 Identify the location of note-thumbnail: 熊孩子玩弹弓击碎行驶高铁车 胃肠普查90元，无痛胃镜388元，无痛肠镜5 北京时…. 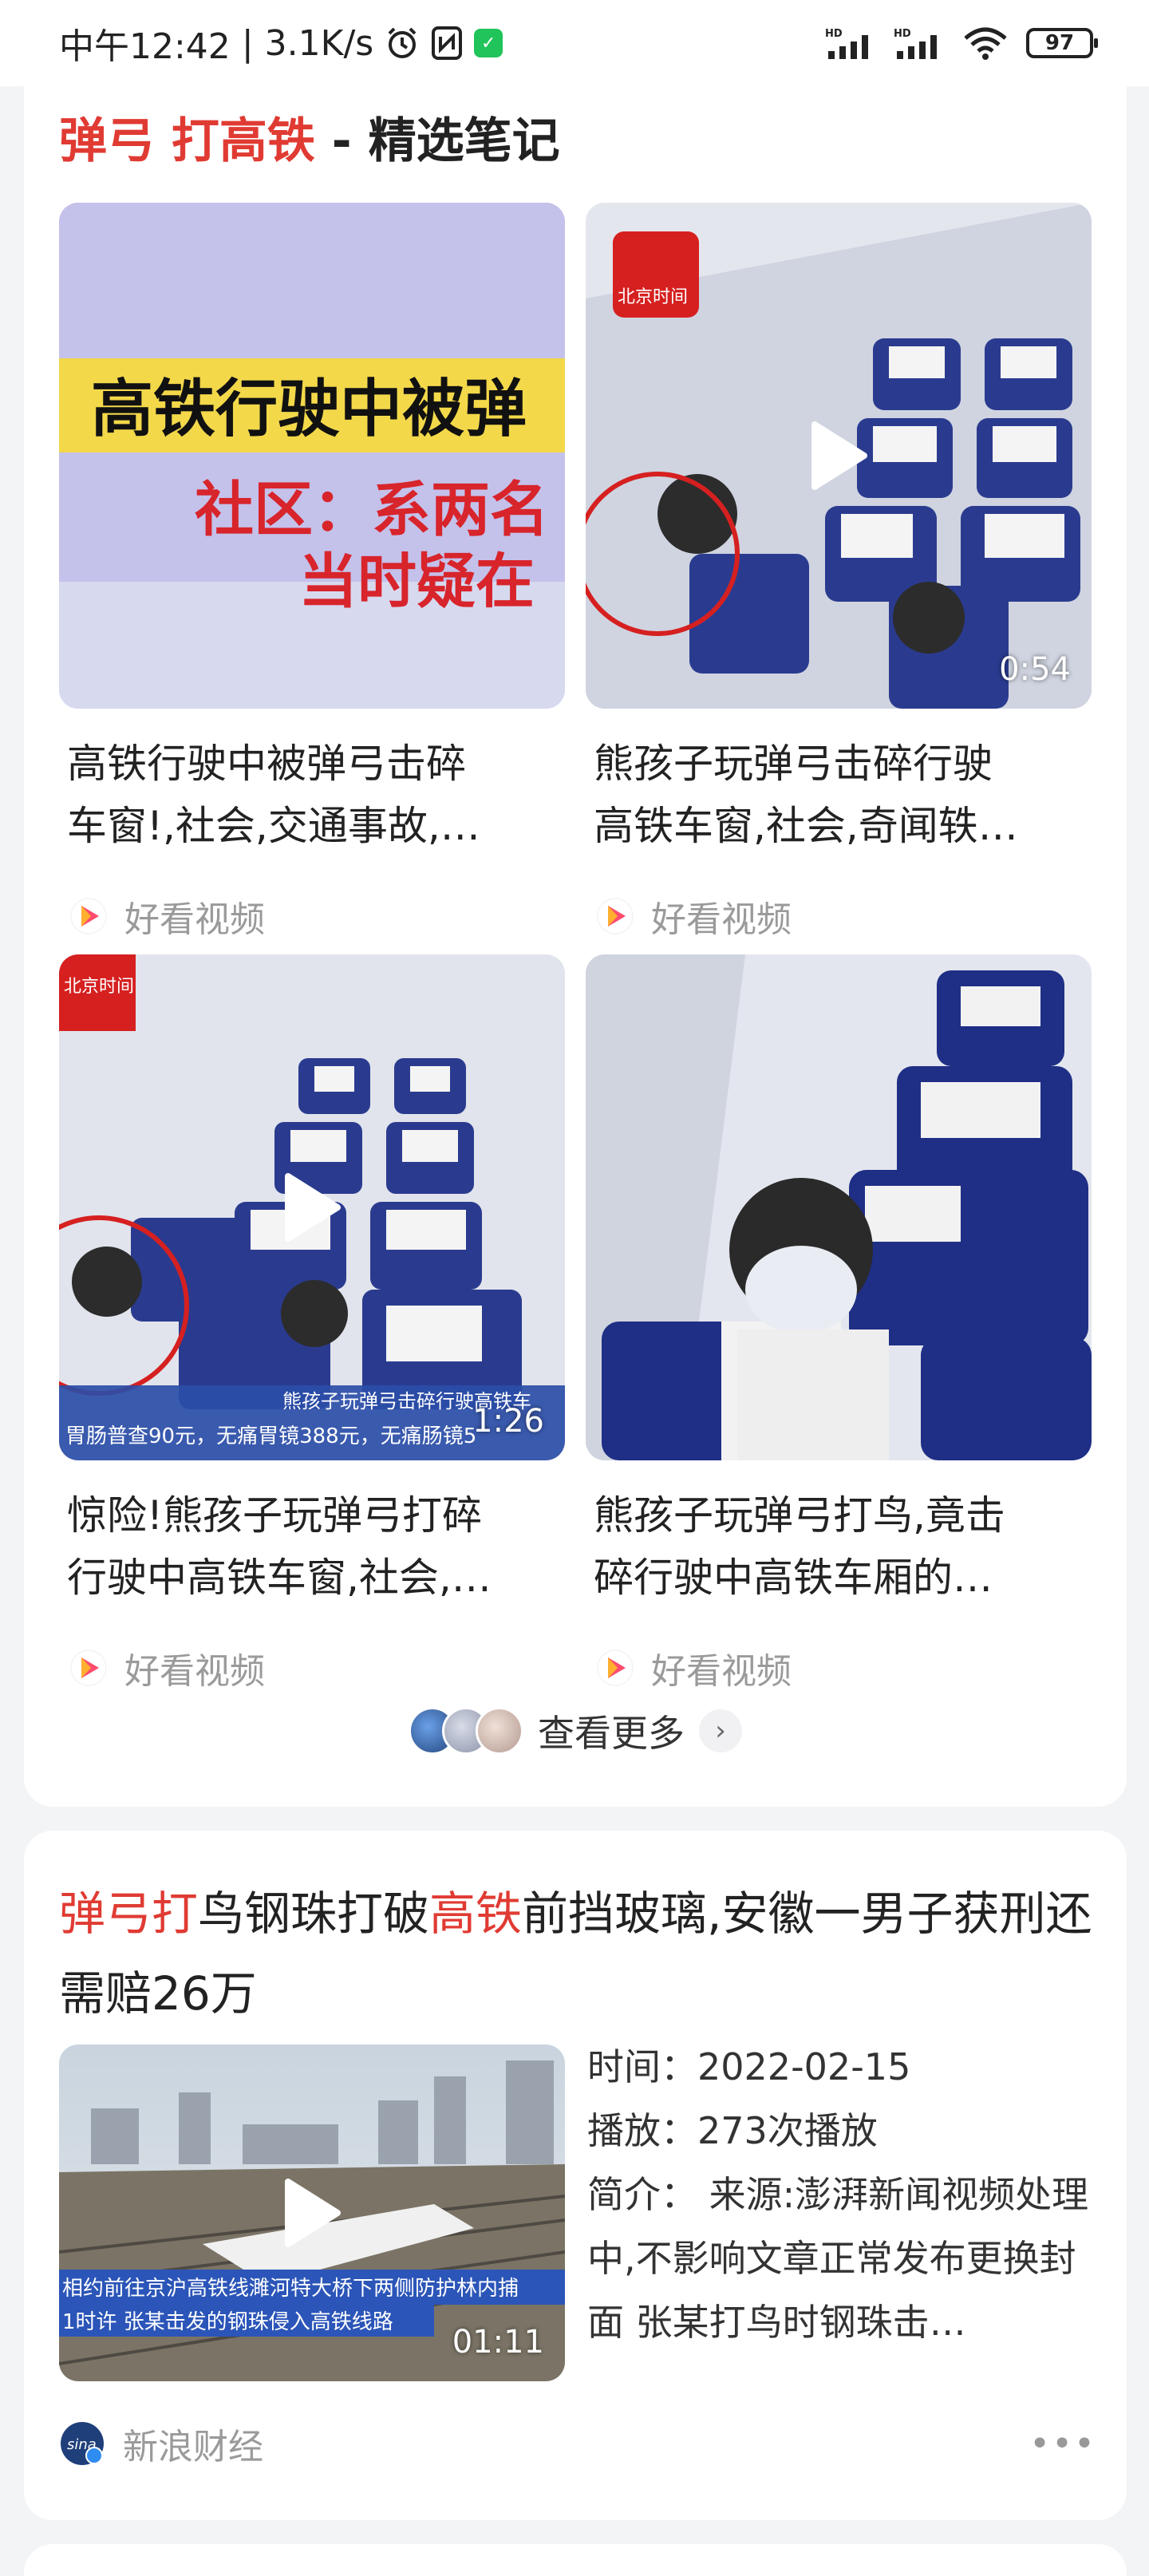
(312, 1207).